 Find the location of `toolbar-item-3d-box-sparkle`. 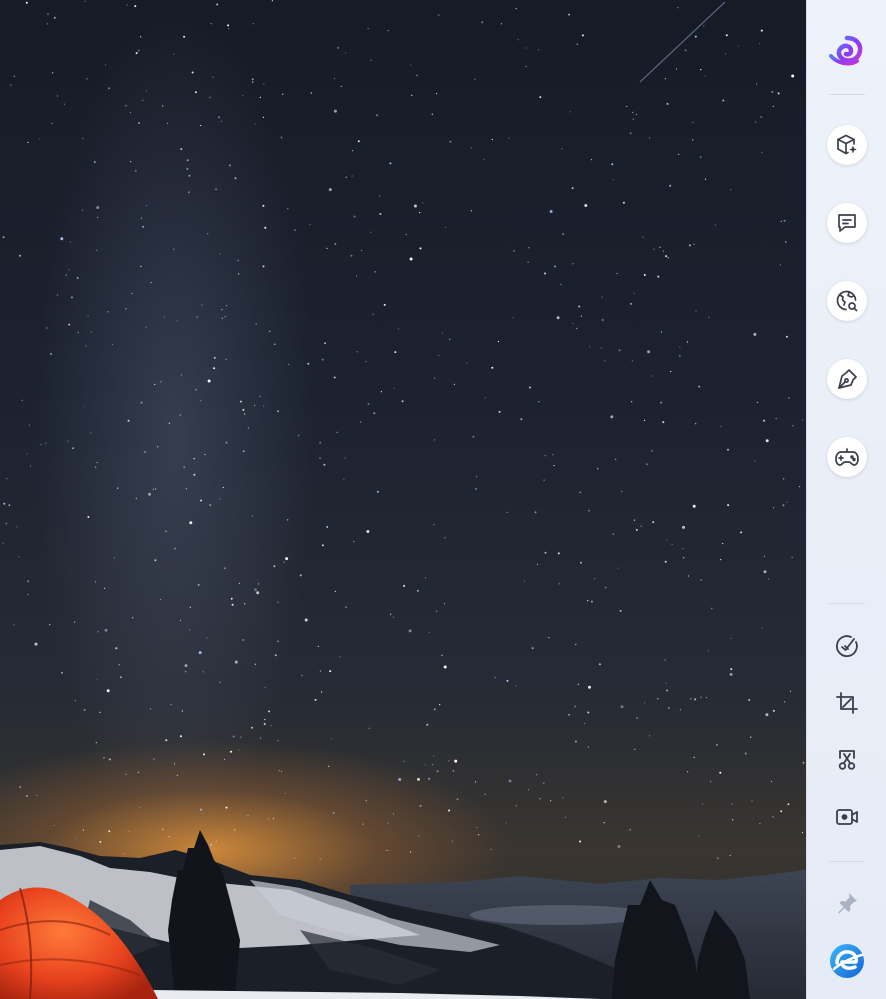

toolbar-item-3d-box-sparkle is located at coordinates (847, 145).